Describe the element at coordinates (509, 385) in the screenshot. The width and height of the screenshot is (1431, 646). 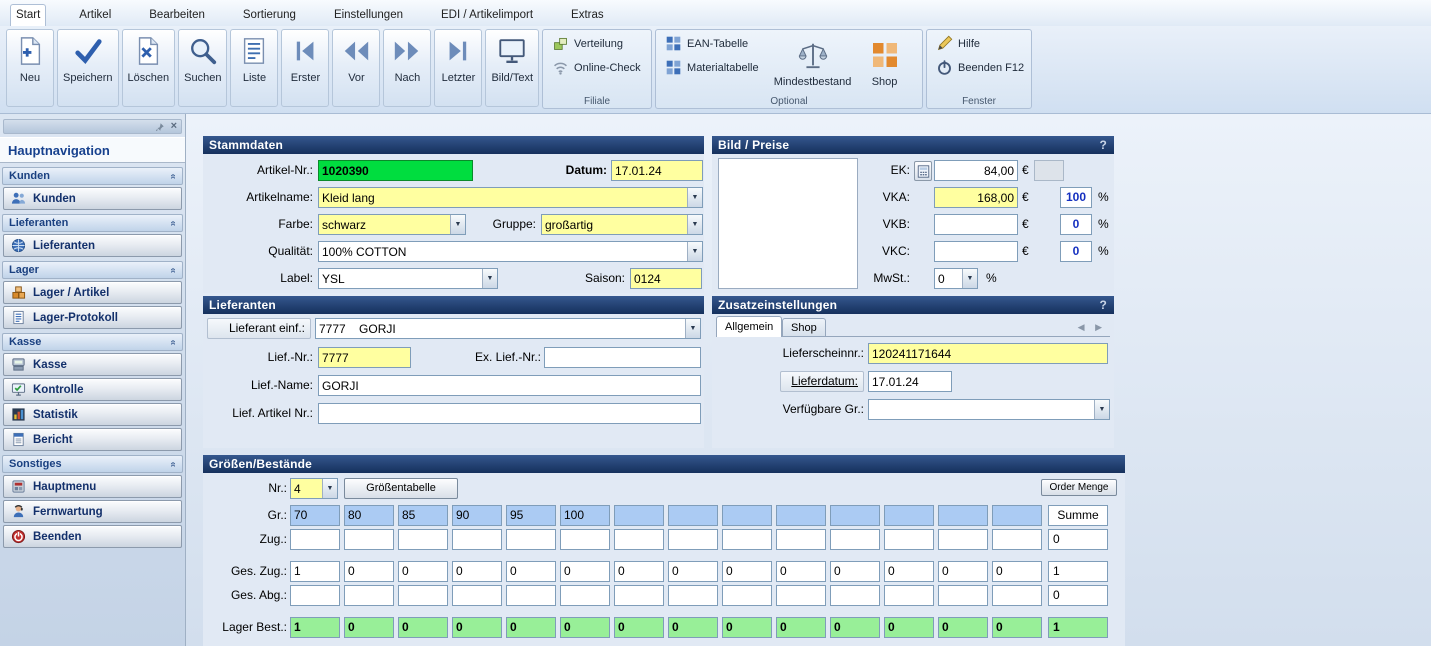
I see `lief-name-input` at that location.